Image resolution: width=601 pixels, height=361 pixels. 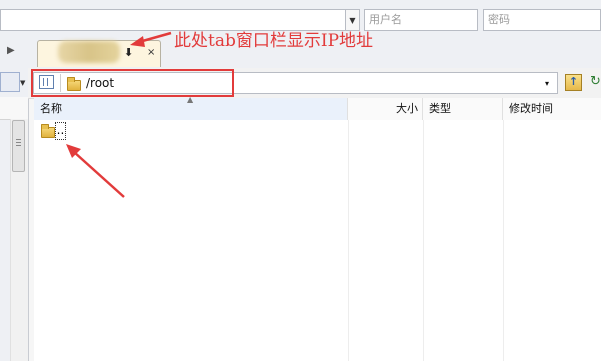 What do you see at coordinates (99, 174) in the screenshot?
I see `annotation-arrow-item` at bounding box center [99, 174].